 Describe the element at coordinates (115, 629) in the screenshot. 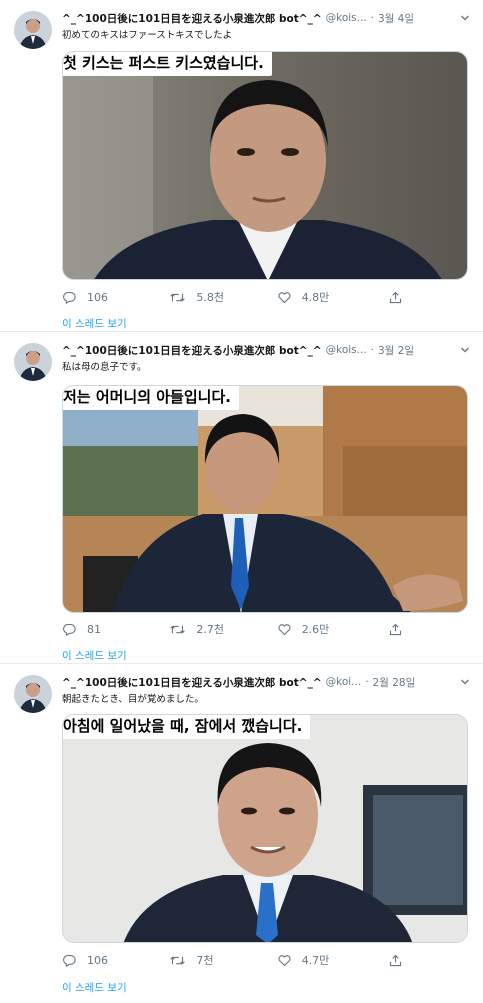

I see `reply-button: 81` at that location.